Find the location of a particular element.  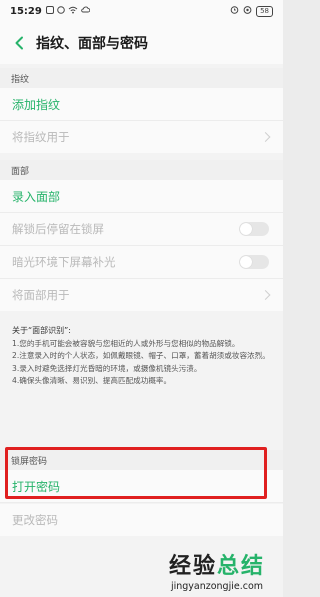

watermark-title-part1: 经验 is located at coordinates (192, 566).